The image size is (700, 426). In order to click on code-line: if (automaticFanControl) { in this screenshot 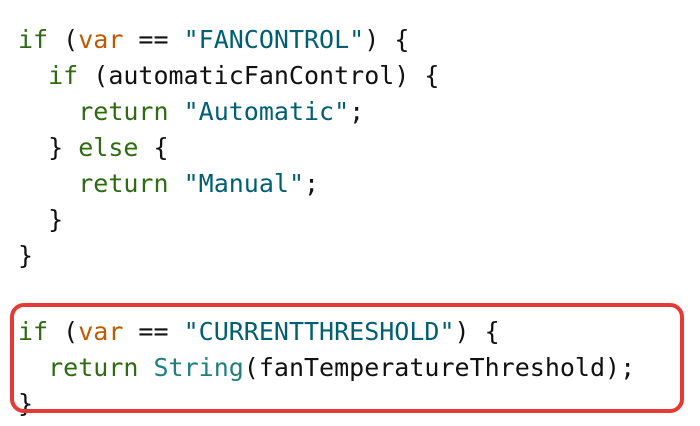, I will do `click(326, 76)`.